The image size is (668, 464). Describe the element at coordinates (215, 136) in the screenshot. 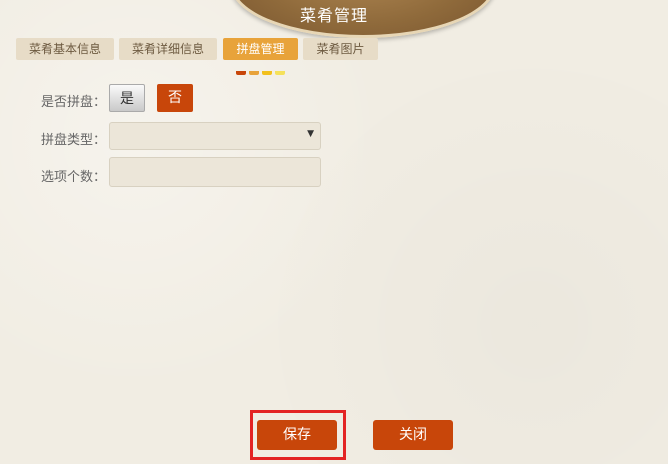

I see `platter-type-select: ▼` at that location.